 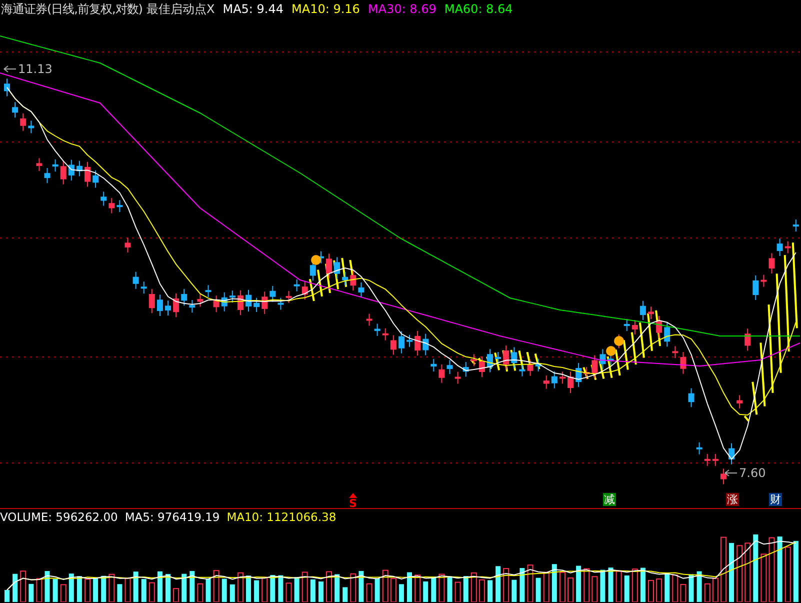 What do you see at coordinates (281, 517) in the screenshot?
I see `volume-reading: MA10: 1121066.38` at bounding box center [281, 517].